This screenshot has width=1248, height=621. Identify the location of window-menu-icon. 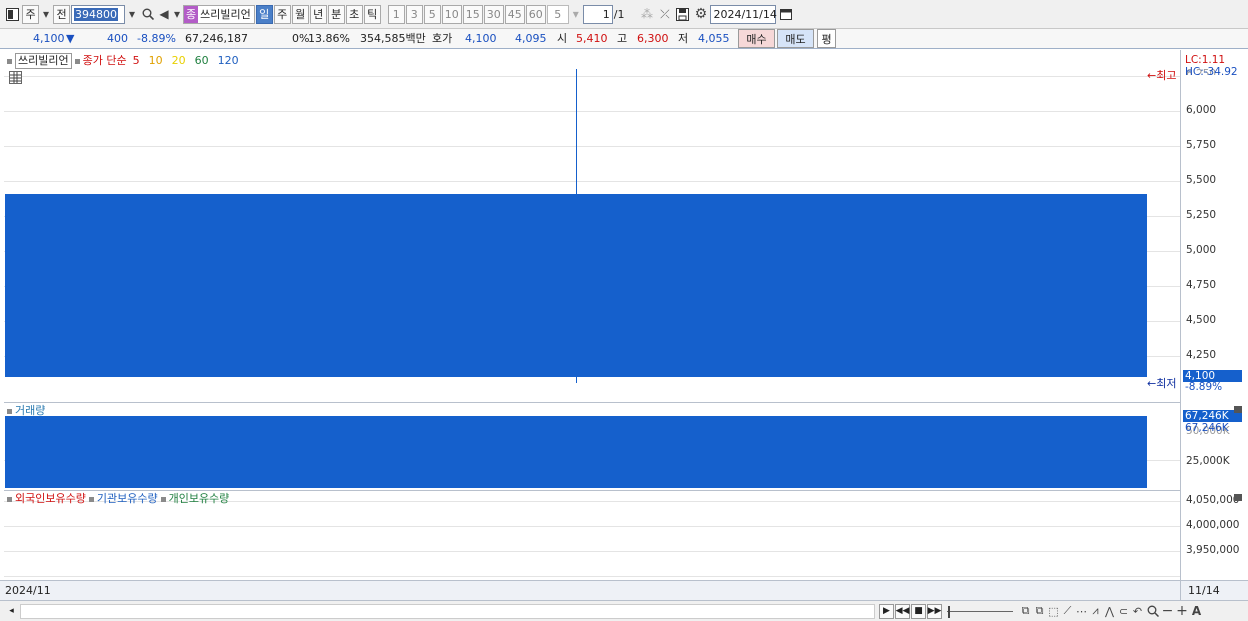
(12, 14).